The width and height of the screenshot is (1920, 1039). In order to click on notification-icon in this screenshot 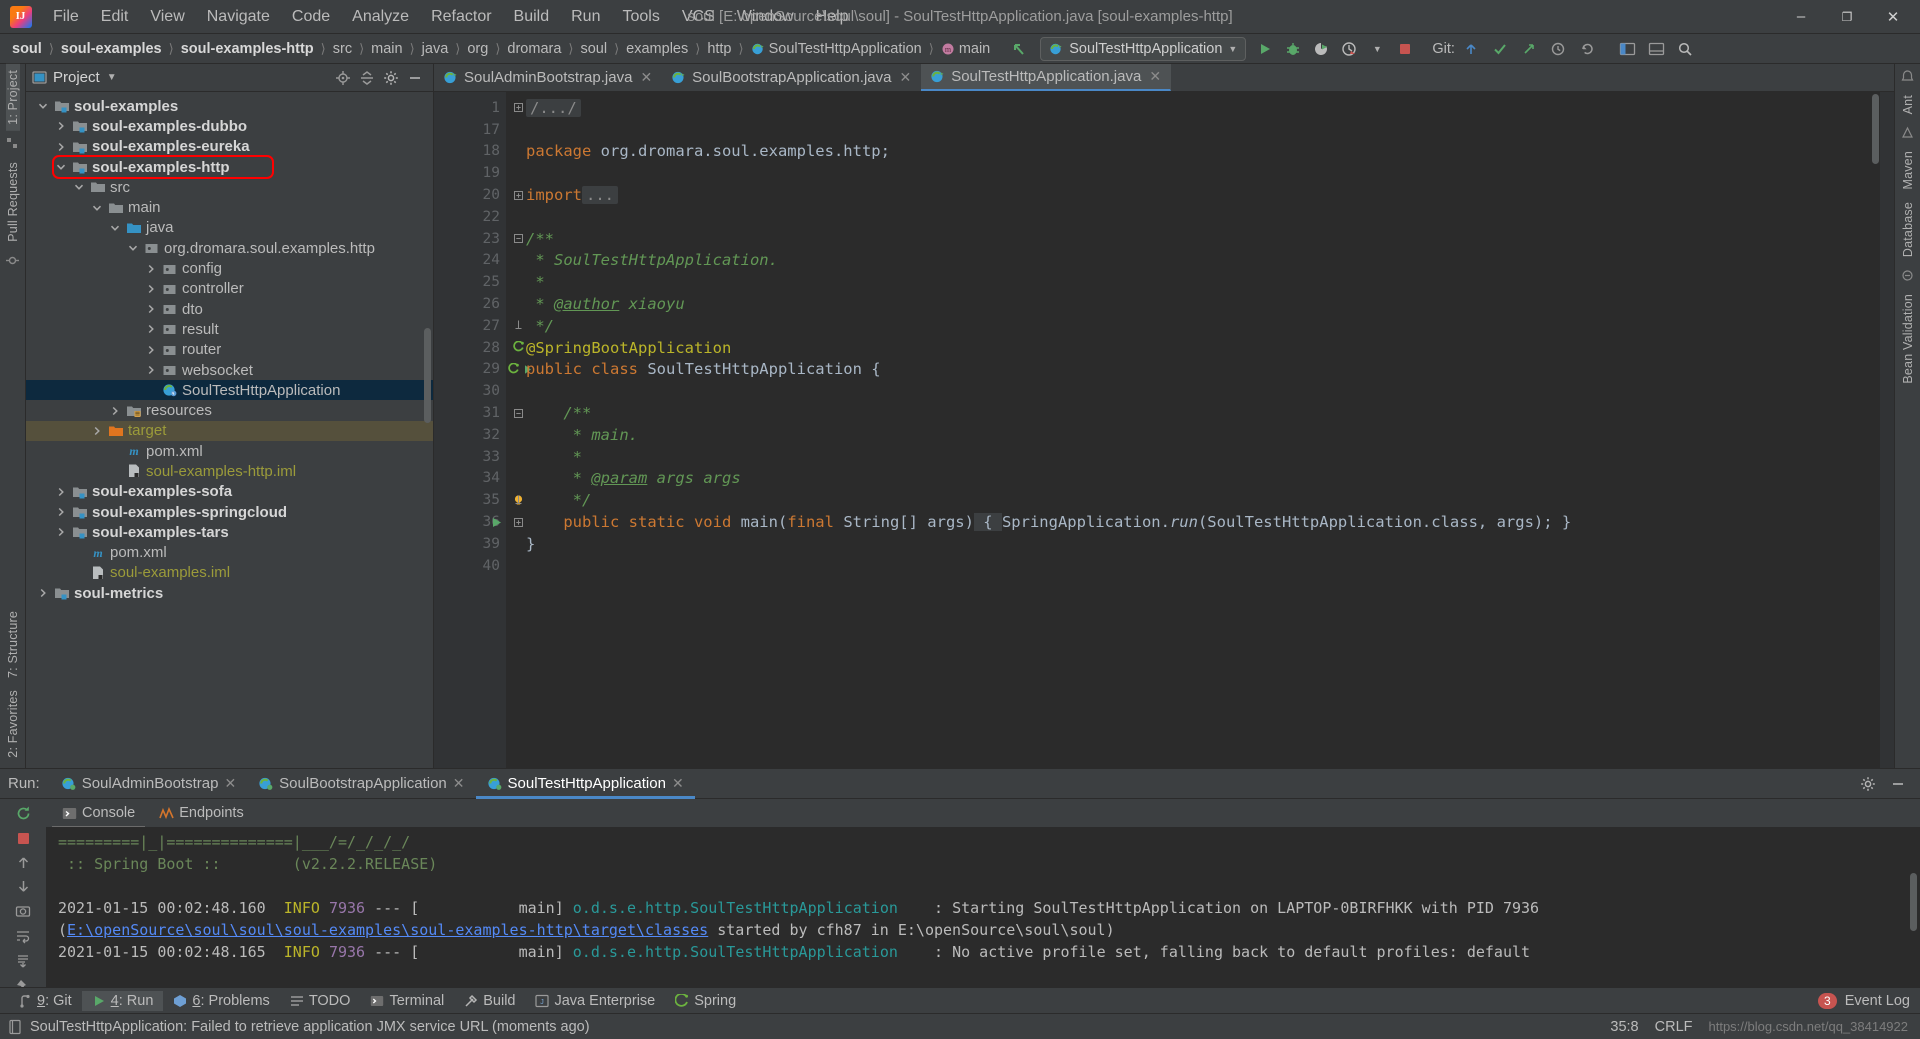, I will do `click(1907, 76)`.